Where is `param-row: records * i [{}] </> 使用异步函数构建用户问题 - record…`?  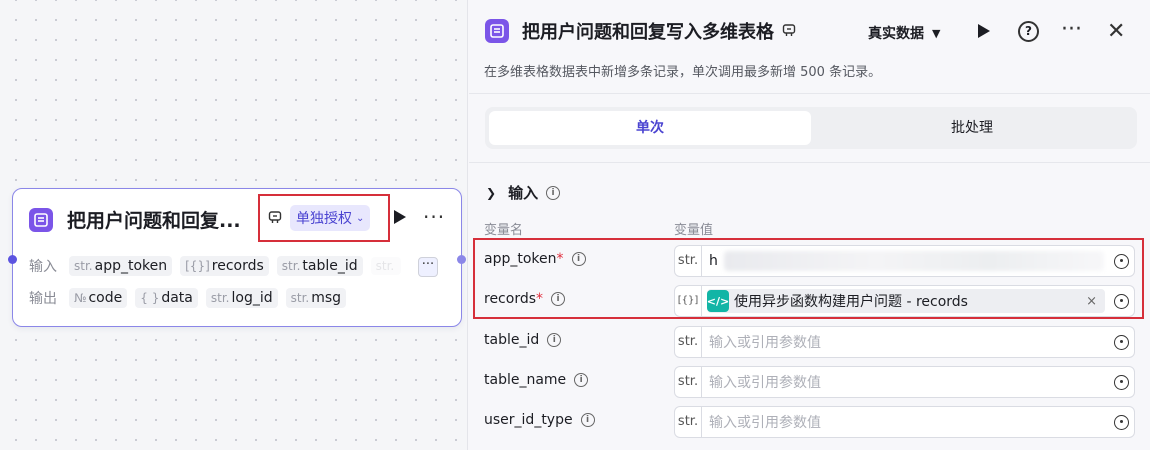 param-row: records * i [{}] </> 使用异步函数构建用户问题 - record… is located at coordinates (809, 301).